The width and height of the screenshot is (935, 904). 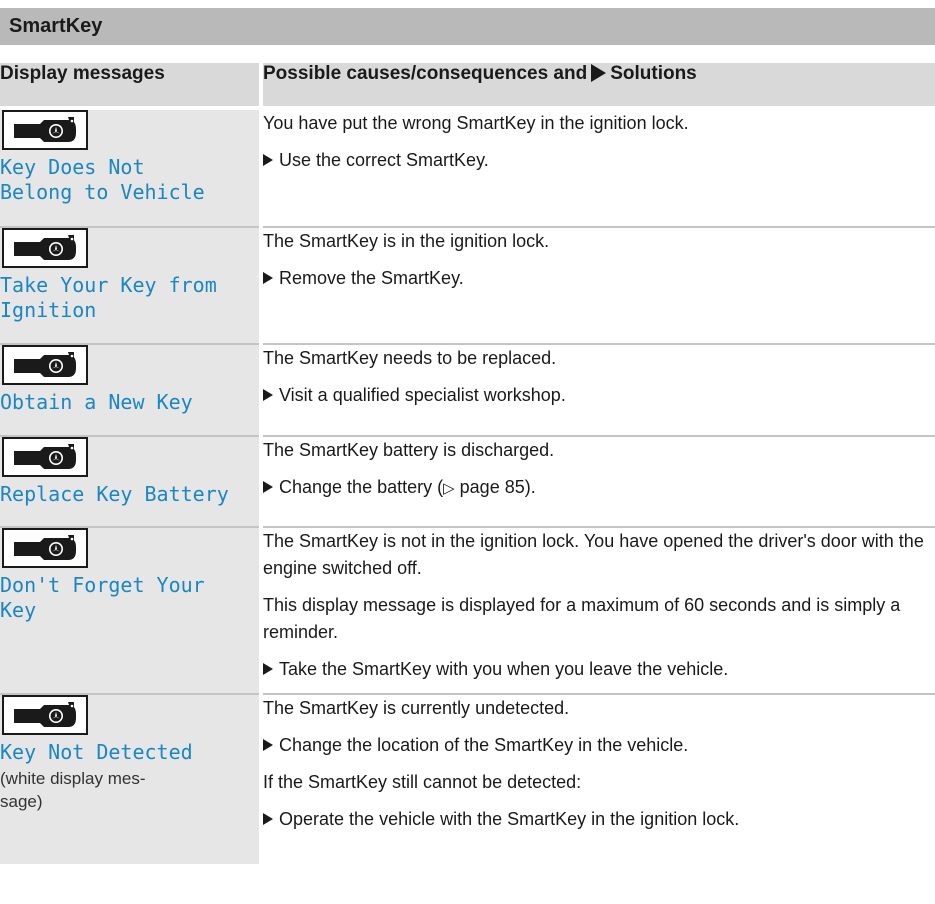 I want to click on header-solutions-text: Solutions, so click(x=653, y=73).